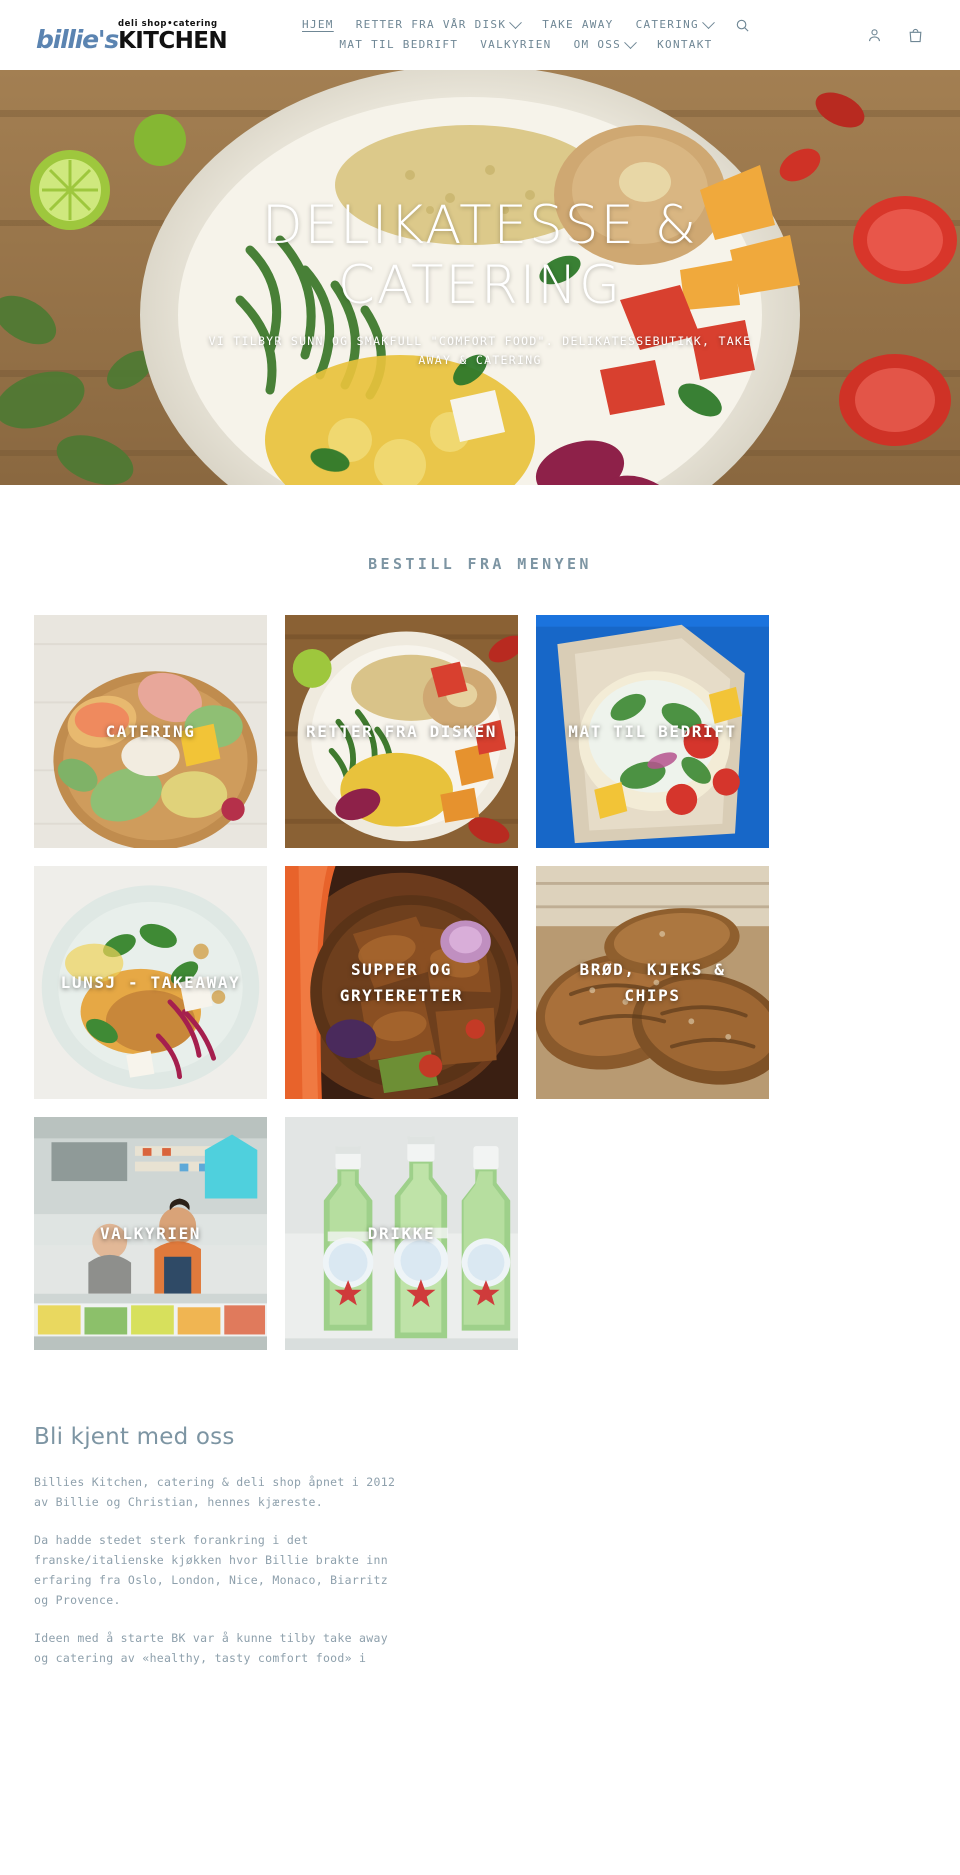 The image size is (960, 1875). I want to click on tile-label: VALKYRIEN, so click(150, 1233).